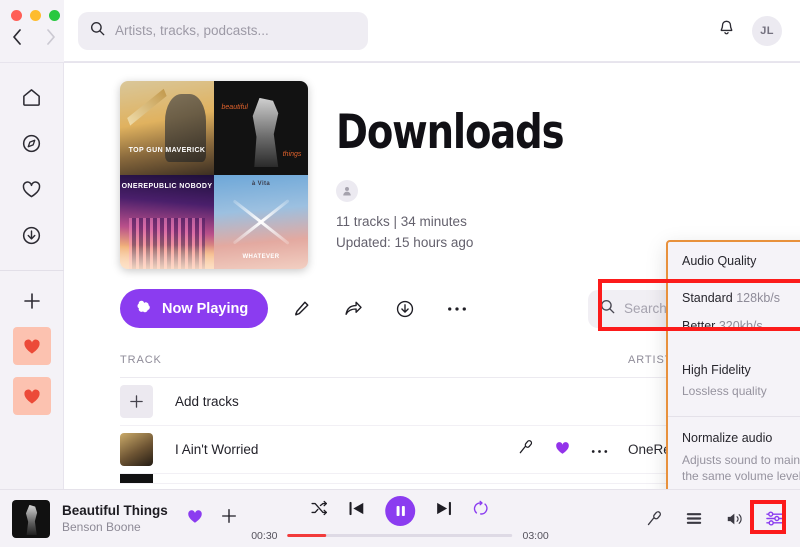 The image size is (800, 547). Describe the element at coordinates (405, 309) in the screenshot. I see `download-icon` at that location.